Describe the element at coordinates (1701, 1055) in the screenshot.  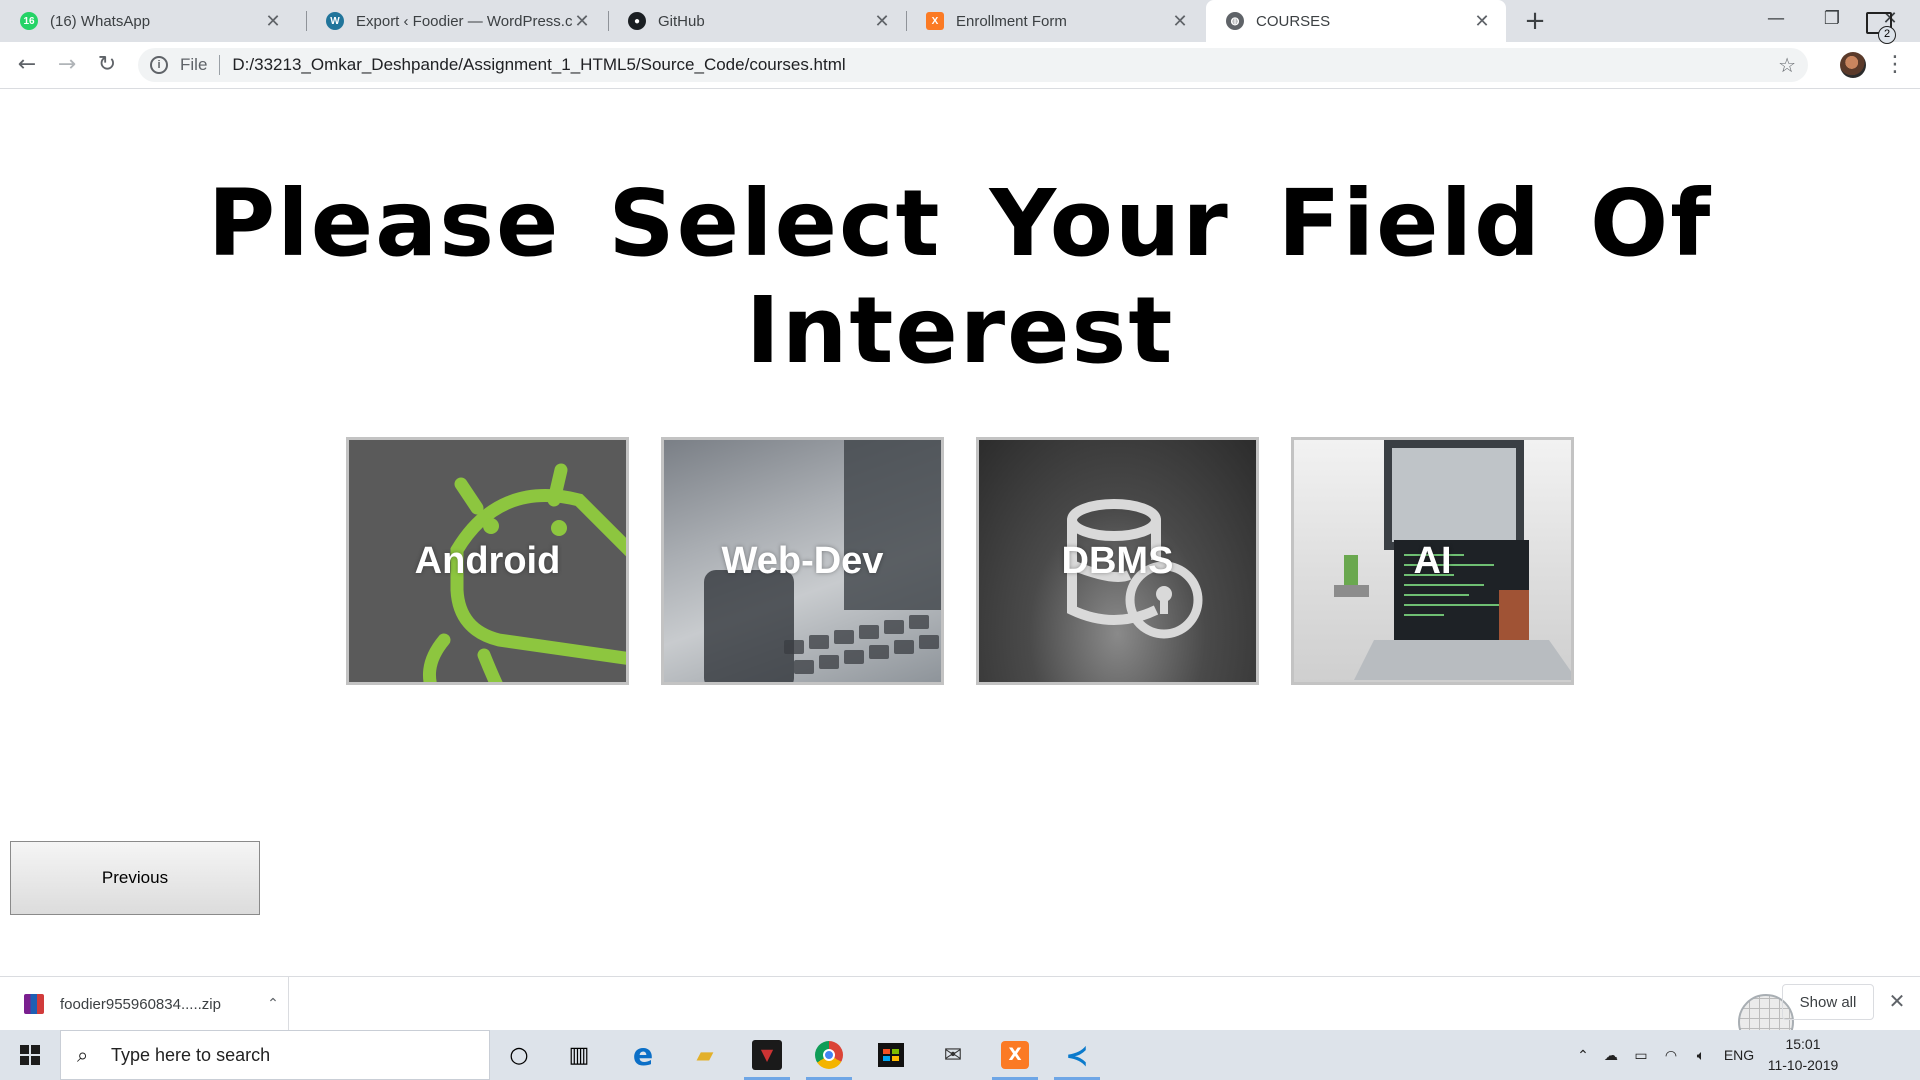
I see `volume-icon: 🔈︎` at that location.